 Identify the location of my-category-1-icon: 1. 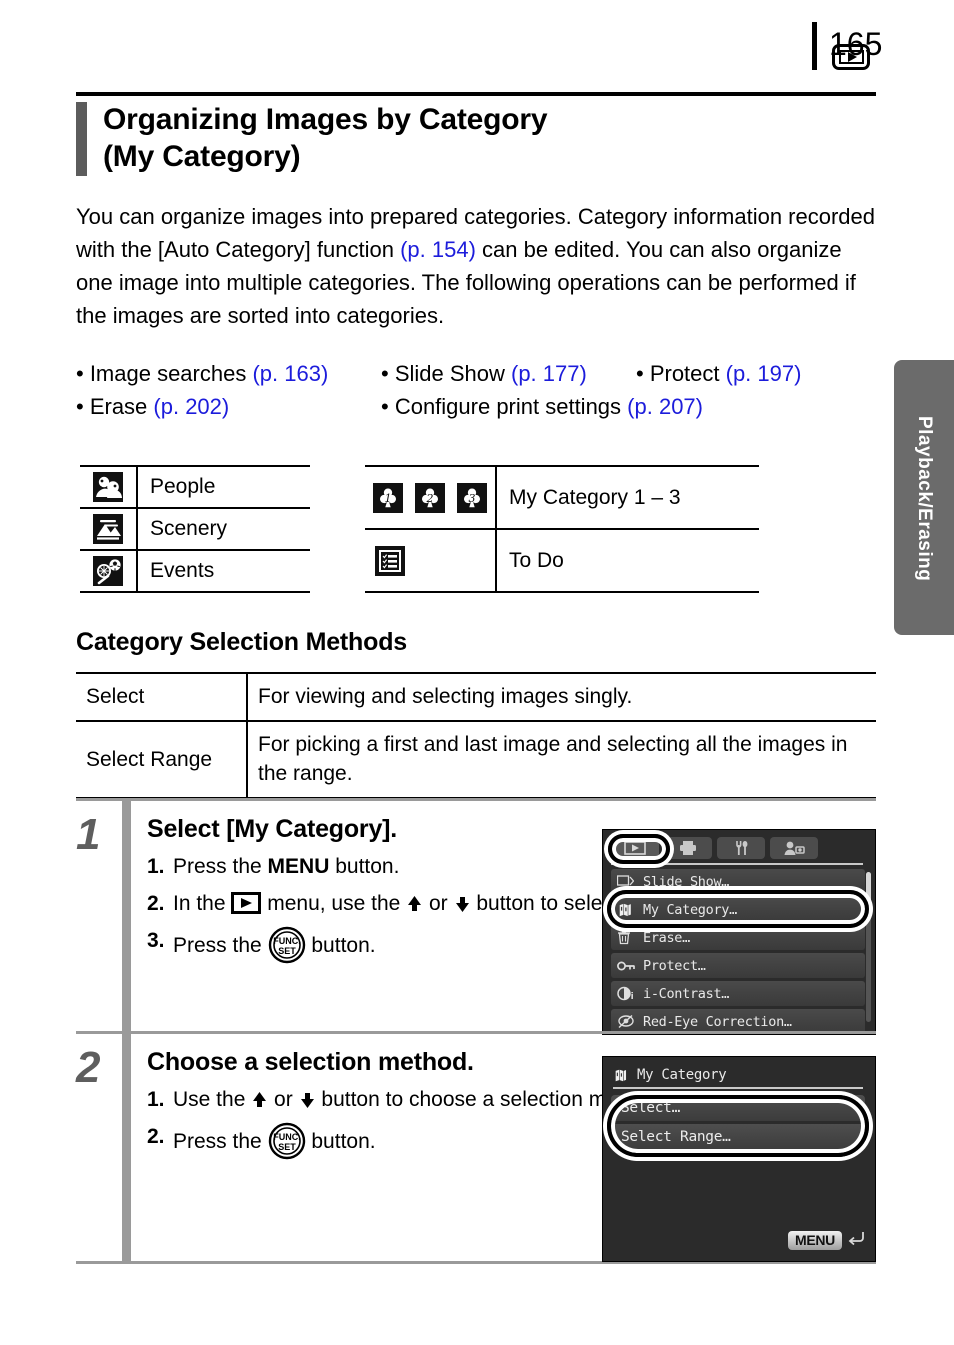
(388, 497).